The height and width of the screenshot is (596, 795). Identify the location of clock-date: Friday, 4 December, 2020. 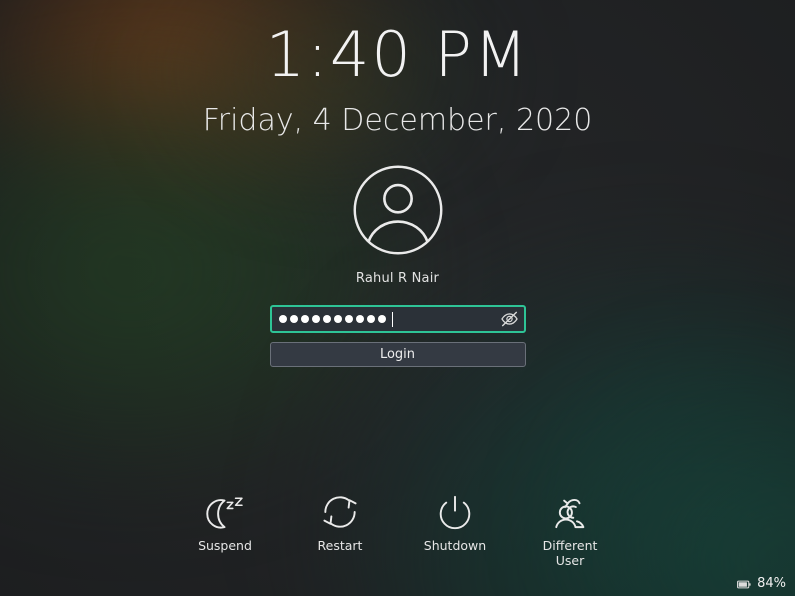
(397, 120).